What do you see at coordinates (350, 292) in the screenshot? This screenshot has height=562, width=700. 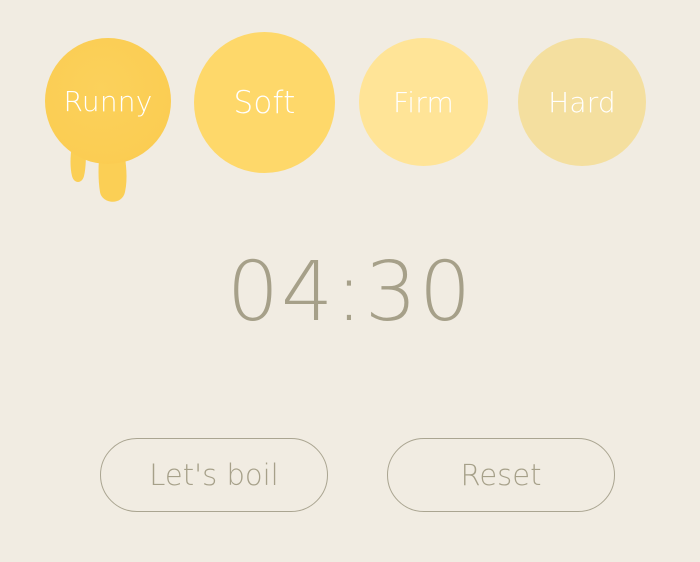 I see `timer-display: 04:30` at bounding box center [350, 292].